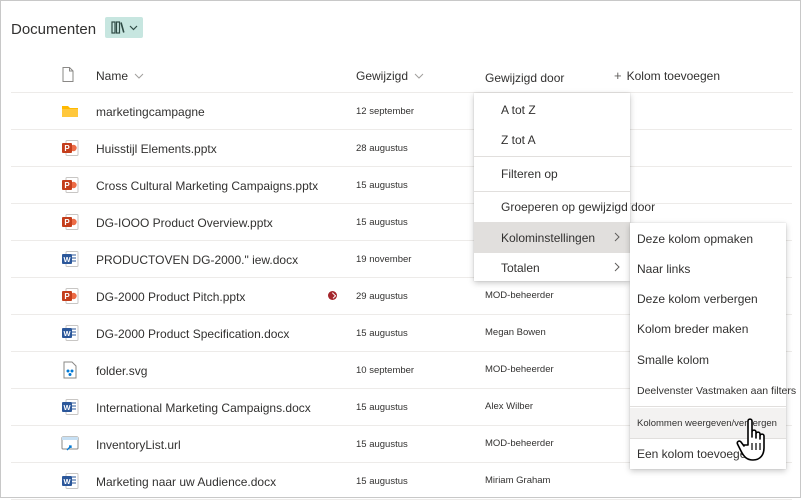 The image size is (801, 500). Describe the element at coordinates (184, 223) in the screenshot. I see `file-name: DG-IOOO Product Overview.pptx` at that location.